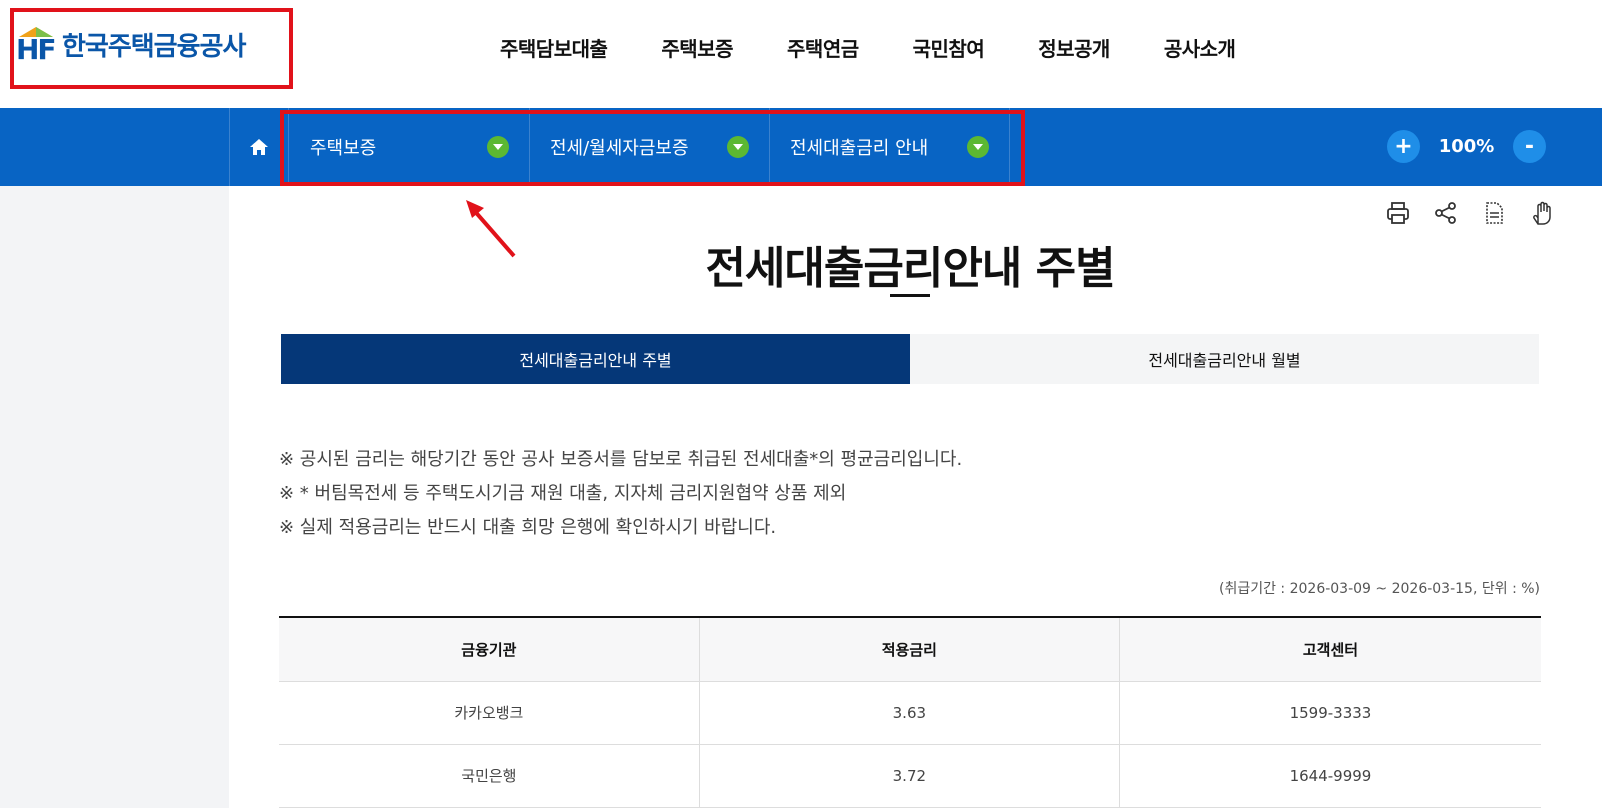 The image size is (1602, 808). I want to click on cell-institution: 카카오뱅크, so click(489, 713).